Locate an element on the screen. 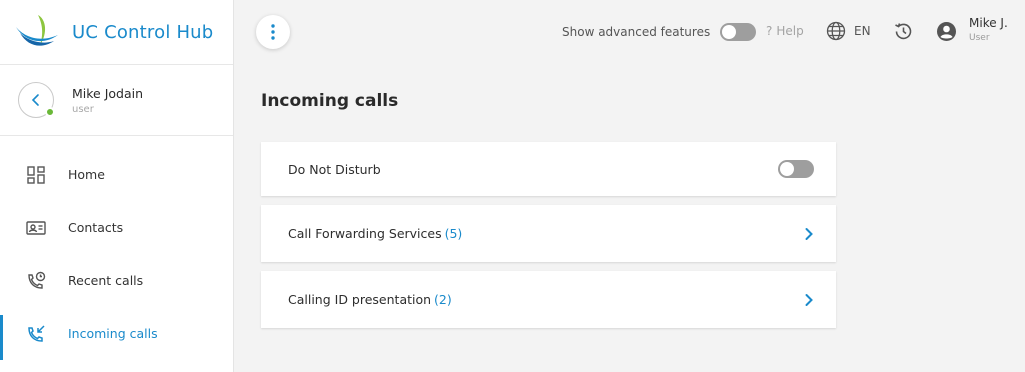 The width and height of the screenshot is (1025, 372). user-info: Mike Jodain user is located at coordinates (107, 100).